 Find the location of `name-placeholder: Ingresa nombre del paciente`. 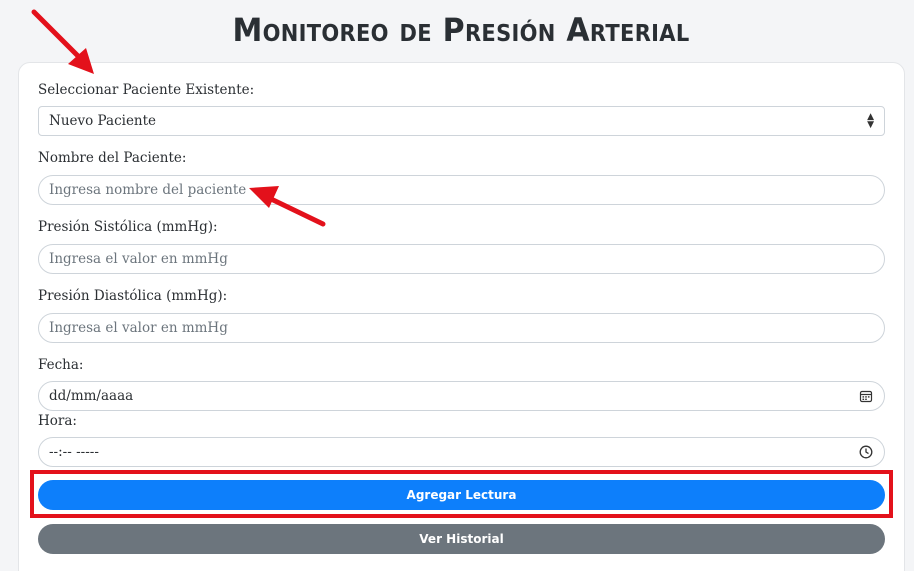

name-placeholder: Ingresa nombre del paciente is located at coordinates (148, 190).